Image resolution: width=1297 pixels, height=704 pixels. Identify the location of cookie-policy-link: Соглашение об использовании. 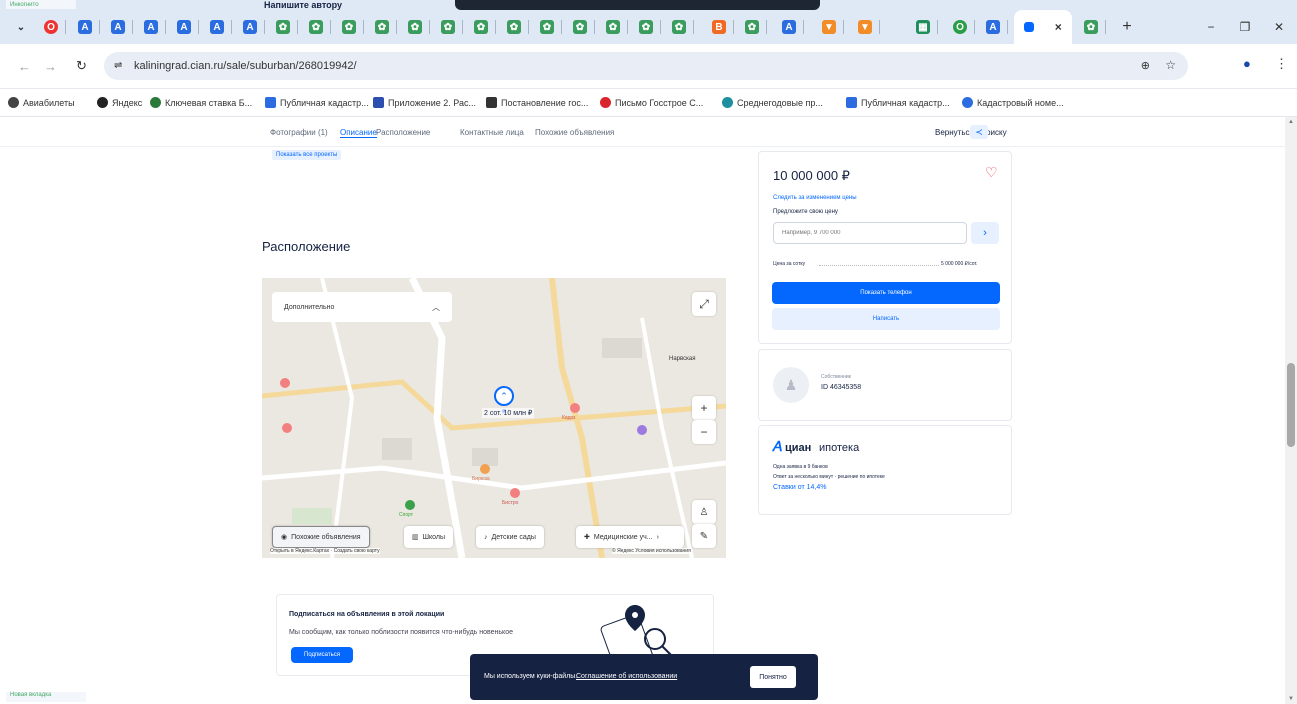
(626, 676).